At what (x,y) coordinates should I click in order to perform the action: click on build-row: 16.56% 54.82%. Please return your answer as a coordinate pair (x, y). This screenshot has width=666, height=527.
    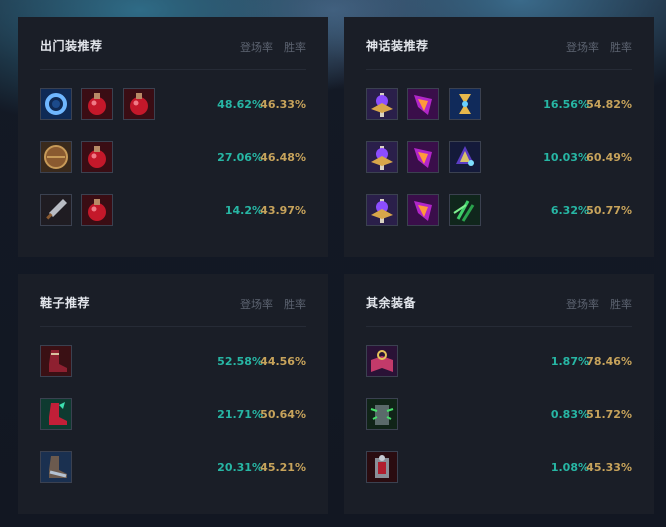
    Looking at the image, I should click on (499, 106).